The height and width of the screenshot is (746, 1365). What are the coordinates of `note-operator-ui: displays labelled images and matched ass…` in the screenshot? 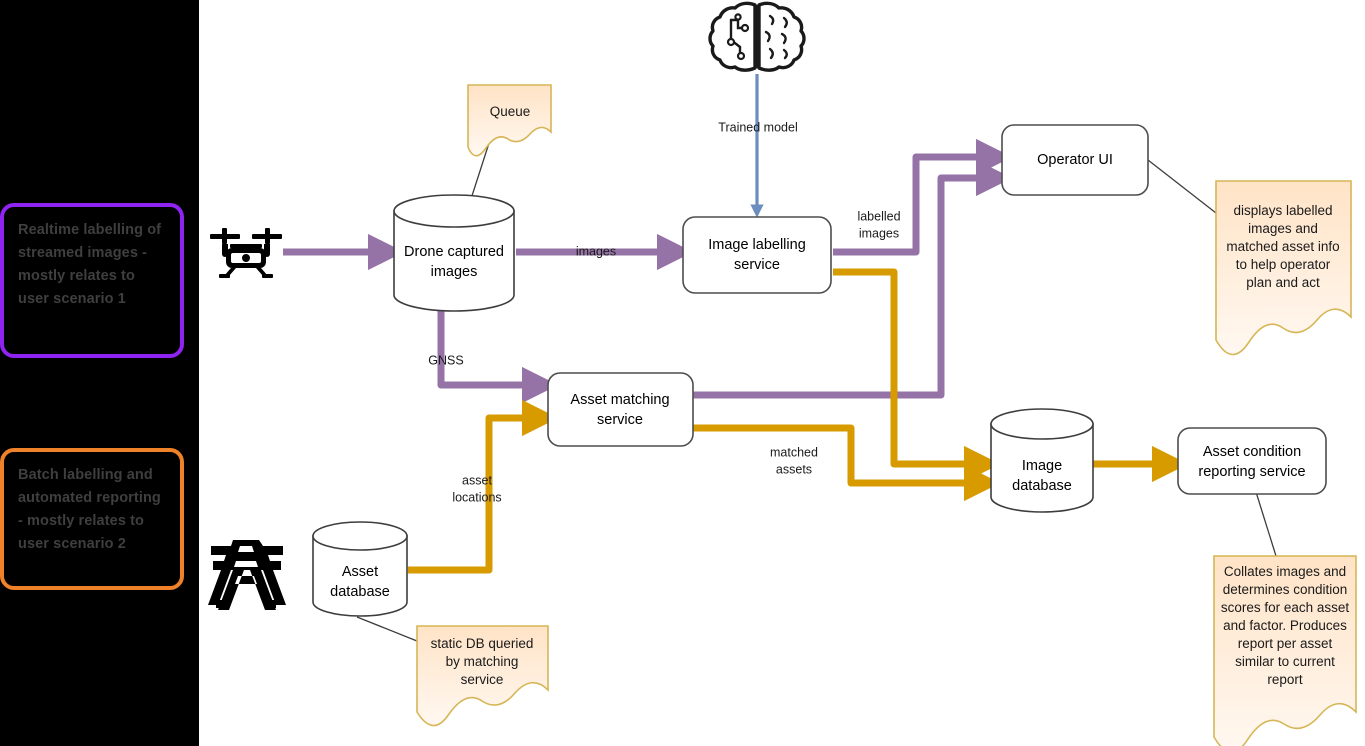 It's located at (1283, 268).